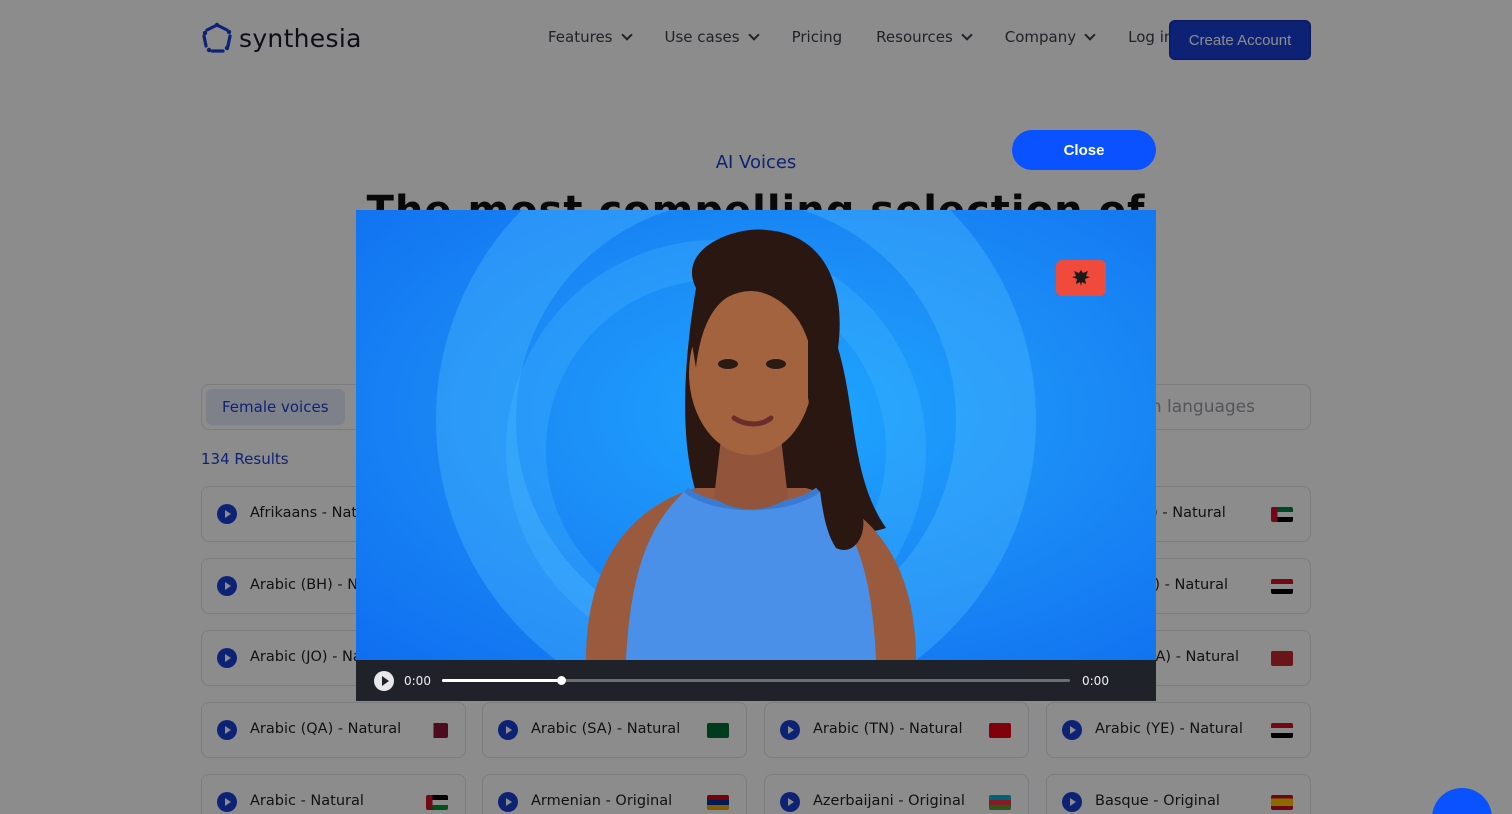 This screenshot has height=814, width=1512. I want to click on play-icon, so click(384, 681).